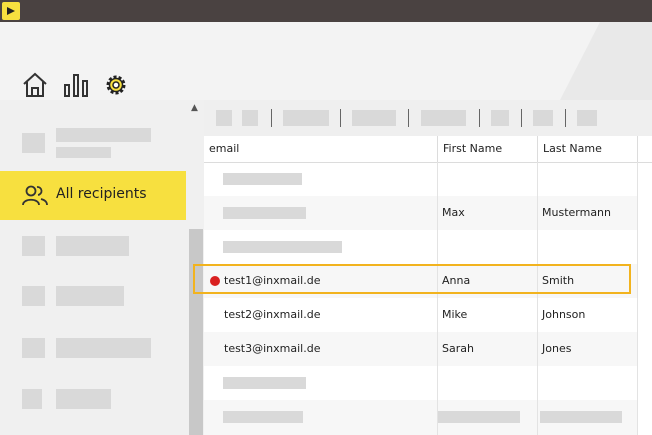  What do you see at coordinates (194, 108) in the screenshot?
I see `scroll-up-icon: ▲` at bounding box center [194, 108].